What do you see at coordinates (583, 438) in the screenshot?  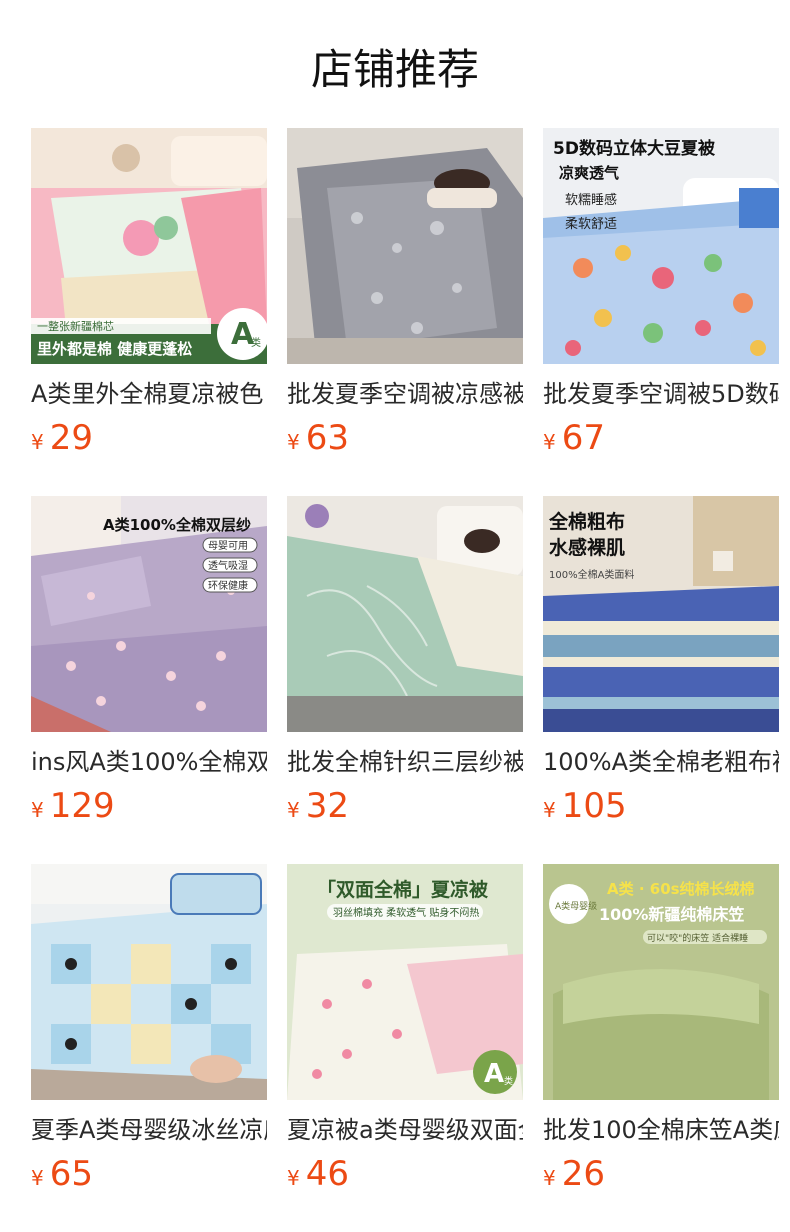 I see `price-value: 67` at bounding box center [583, 438].